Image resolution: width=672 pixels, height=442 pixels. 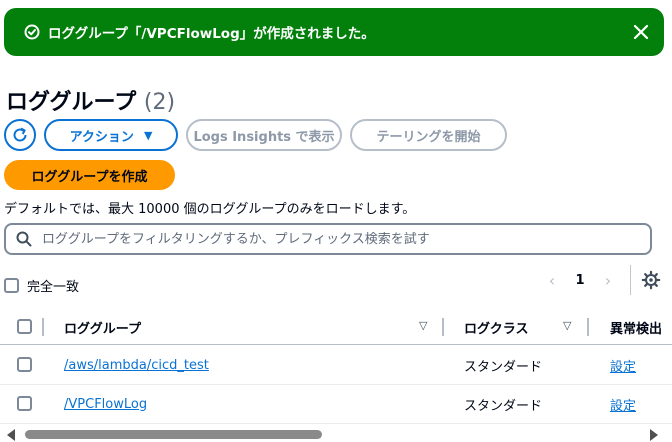 What do you see at coordinates (136, 365) in the screenshot?
I see `log-group-link: /aws/lambda/cicd_test` at bounding box center [136, 365].